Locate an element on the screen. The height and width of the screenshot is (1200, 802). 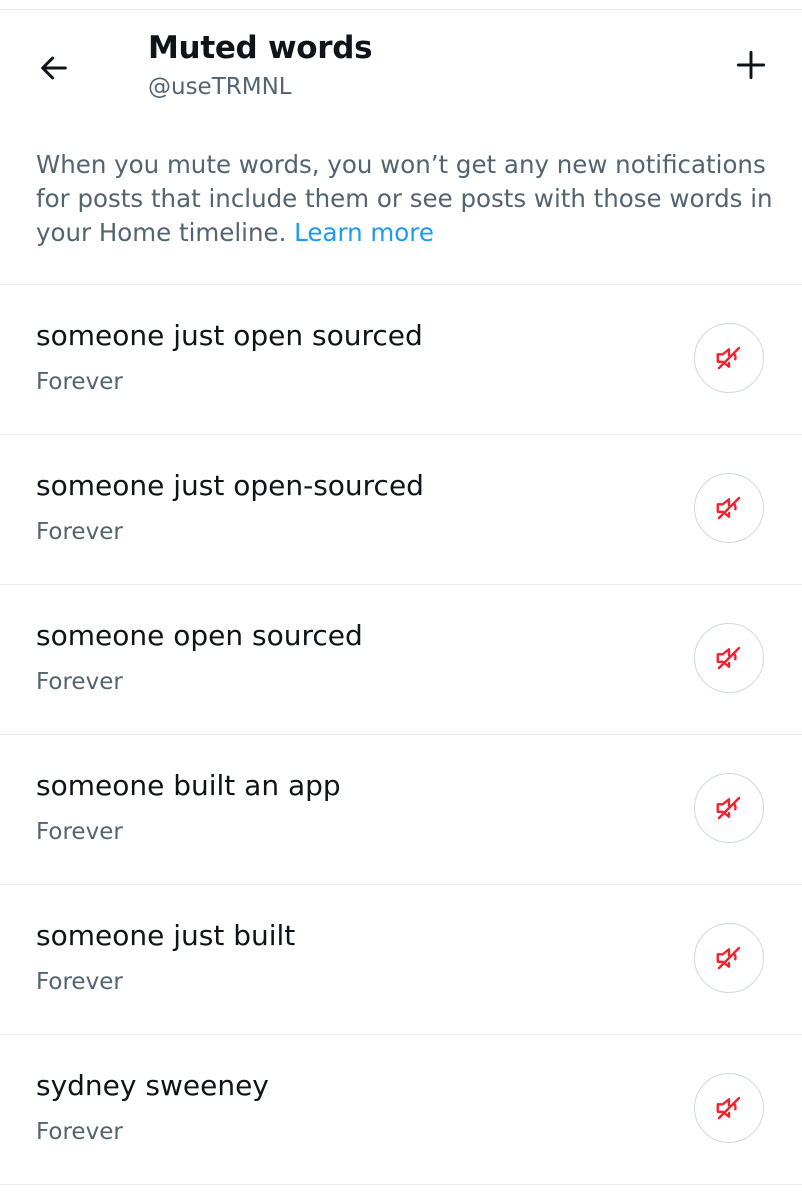
add-muted-word-button is located at coordinates (751, 65).